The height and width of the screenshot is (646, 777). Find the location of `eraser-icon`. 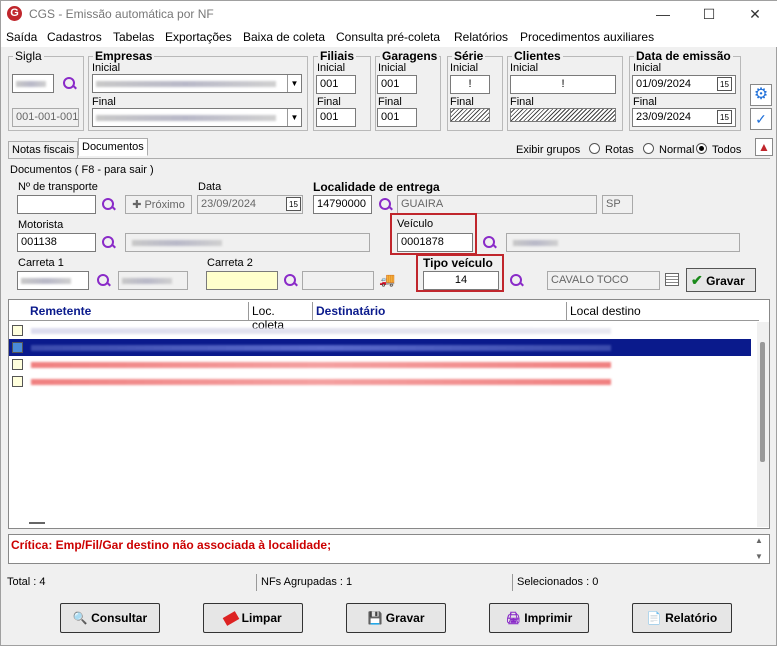

eraser-icon is located at coordinates (231, 619).